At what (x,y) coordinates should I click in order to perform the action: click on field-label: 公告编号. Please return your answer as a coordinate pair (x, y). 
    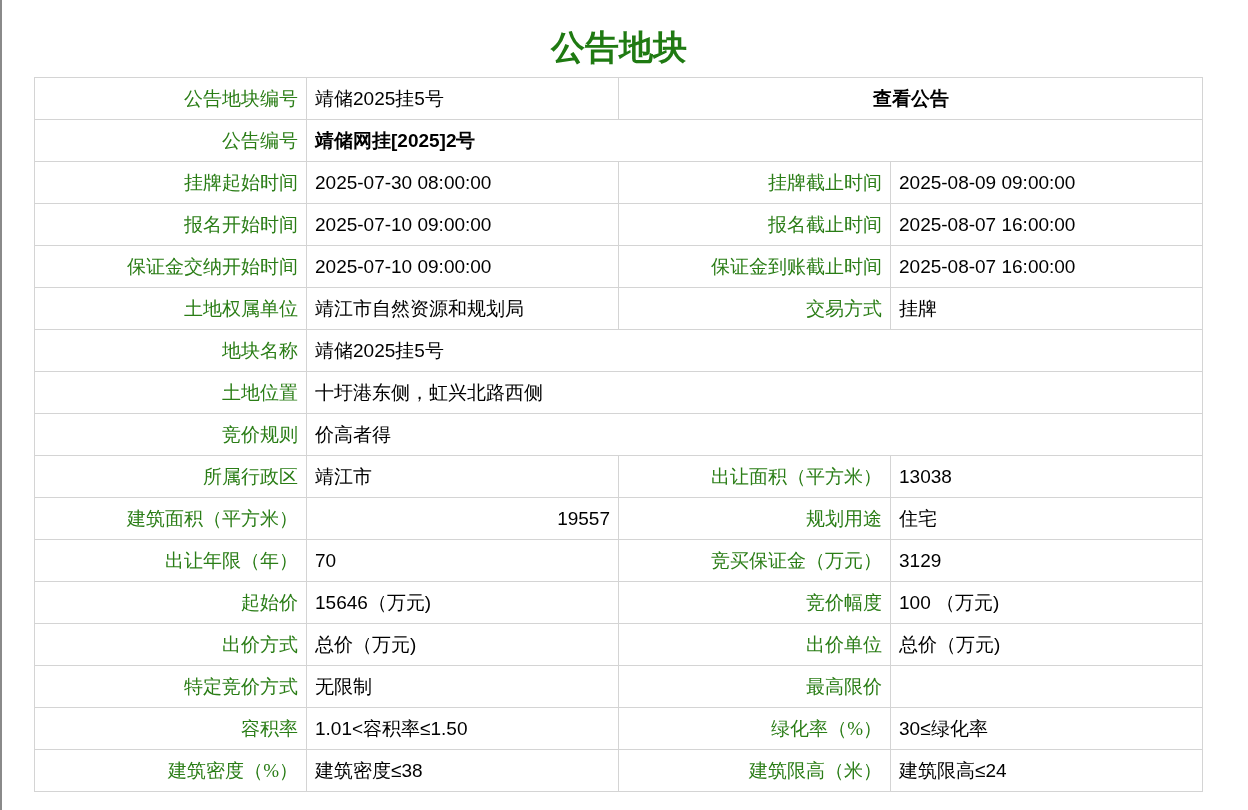
    Looking at the image, I should click on (170, 140).